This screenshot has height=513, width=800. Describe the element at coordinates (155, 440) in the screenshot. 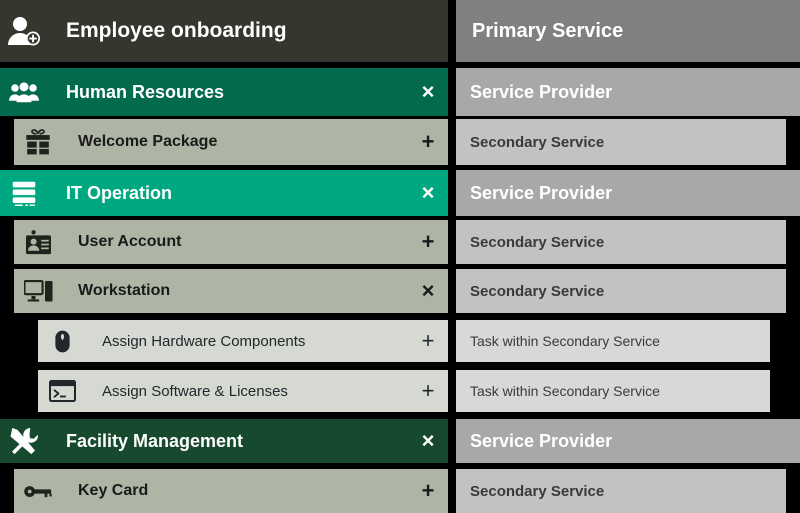

I see `service-row-label: Facility Management` at that location.